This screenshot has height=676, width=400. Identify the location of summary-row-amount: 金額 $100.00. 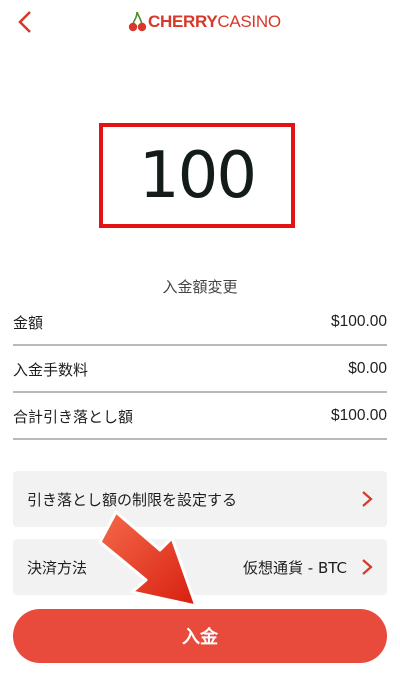
(200, 323).